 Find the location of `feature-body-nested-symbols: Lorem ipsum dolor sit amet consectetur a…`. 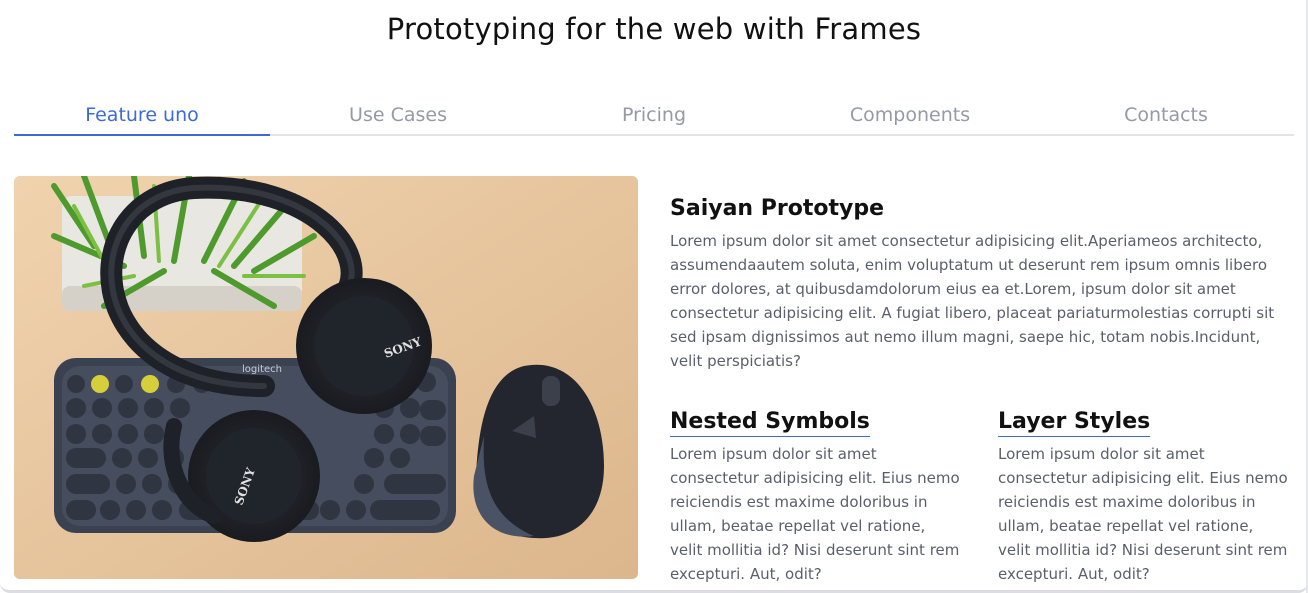

feature-body-nested-symbols: Lorem ipsum dolor sit amet consectetur a… is located at coordinates (815, 514).